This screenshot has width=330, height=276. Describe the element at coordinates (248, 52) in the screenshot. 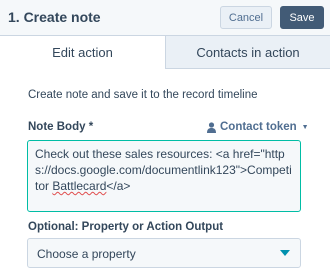

I see `tab-contacts-in-action: Contacts in action` at that location.